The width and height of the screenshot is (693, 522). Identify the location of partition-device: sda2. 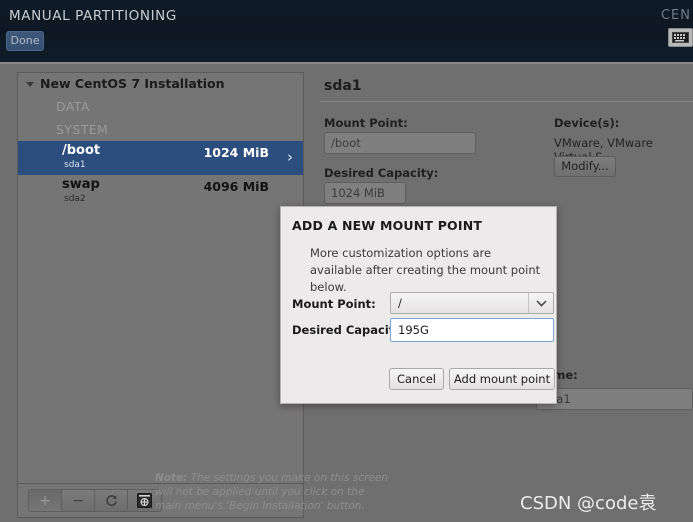
(75, 199).